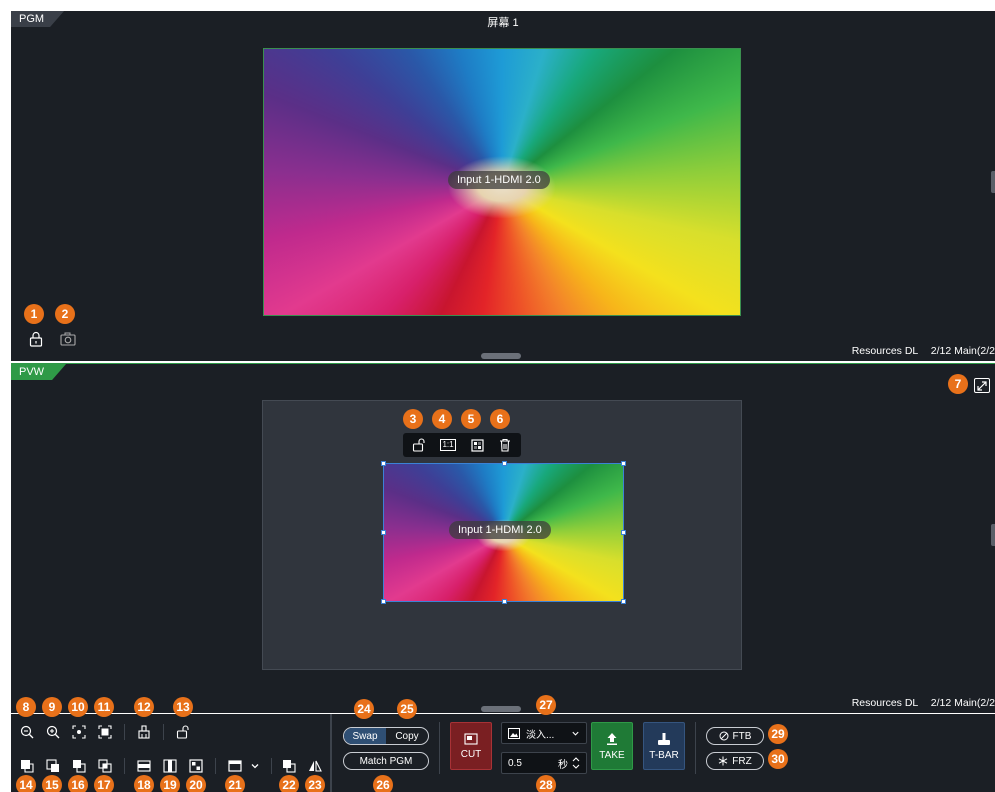  What do you see at coordinates (52, 339) in the screenshot?
I see `pgm-controls` at bounding box center [52, 339].